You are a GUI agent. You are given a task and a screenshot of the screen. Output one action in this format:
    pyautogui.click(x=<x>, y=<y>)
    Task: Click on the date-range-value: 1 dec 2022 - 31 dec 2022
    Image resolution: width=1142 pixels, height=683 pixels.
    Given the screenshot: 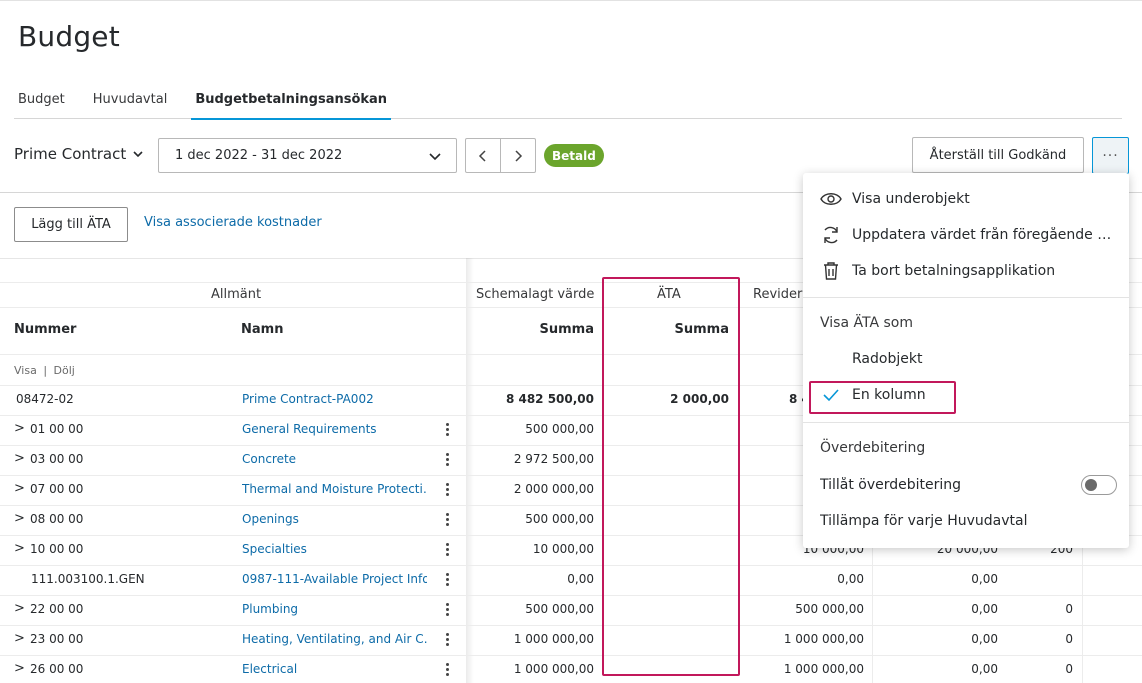 What is the action you would take?
    pyautogui.click(x=259, y=155)
    